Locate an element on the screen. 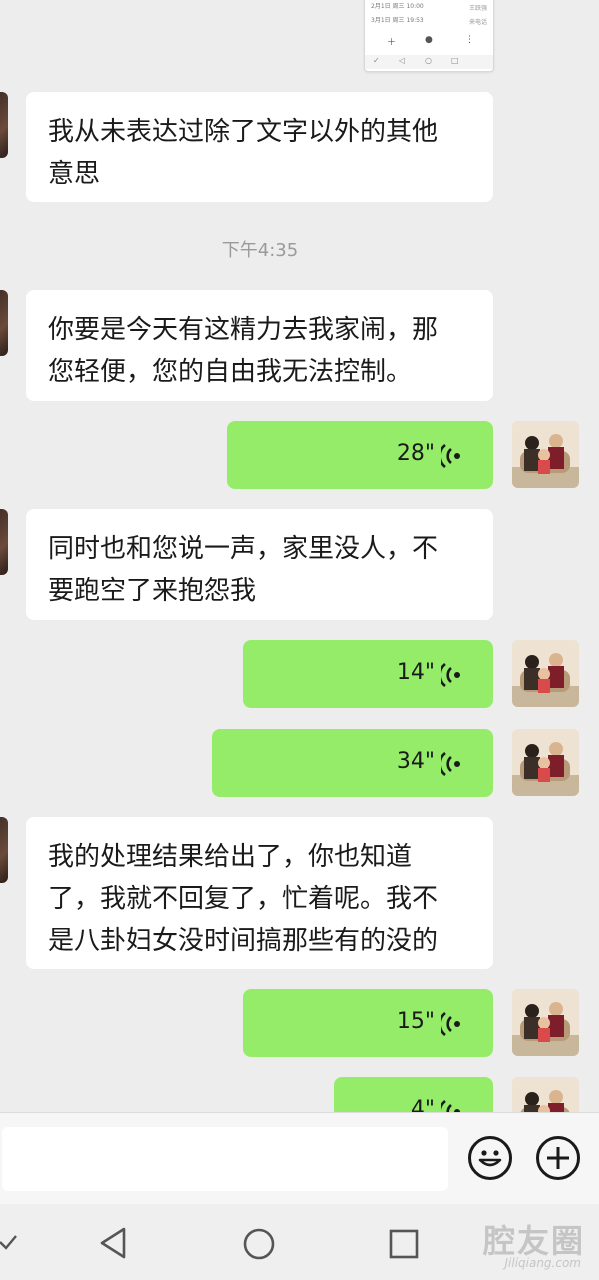 Image resolution: width=599 pixels, height=1280 pixels. thumbnail-back-icon: ◁ is located at coordinates (402, 60).